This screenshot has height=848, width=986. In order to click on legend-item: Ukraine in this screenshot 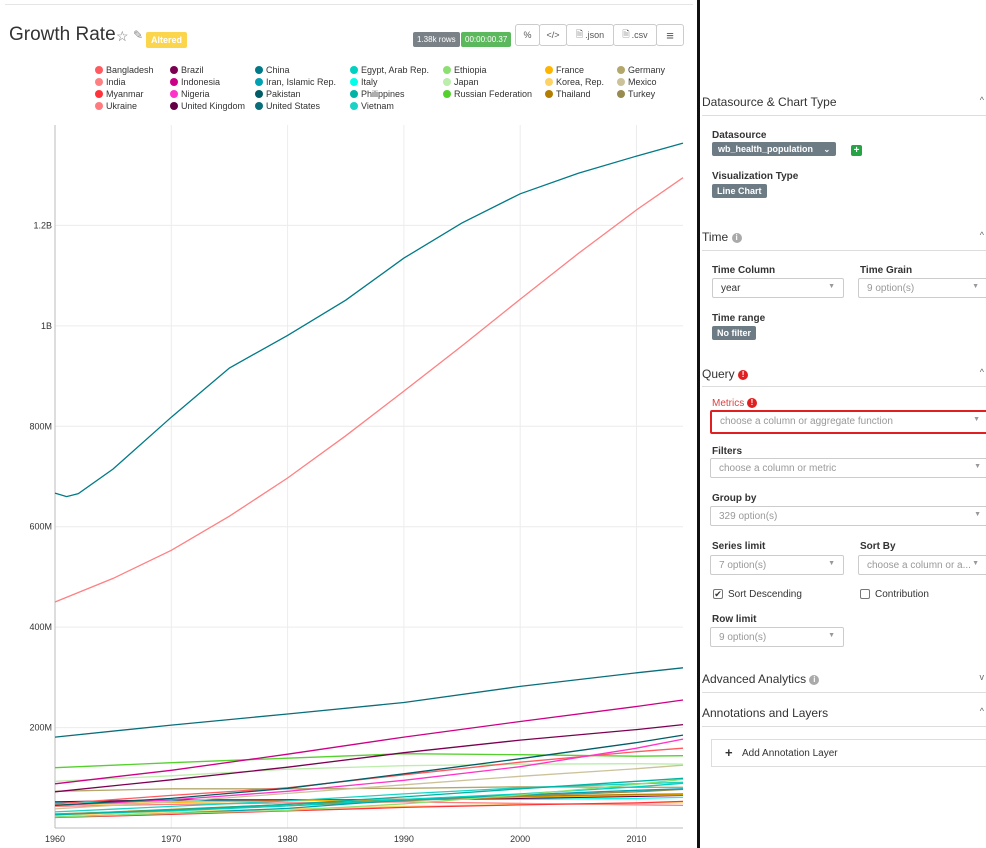, I will do `click(116, 106)`.